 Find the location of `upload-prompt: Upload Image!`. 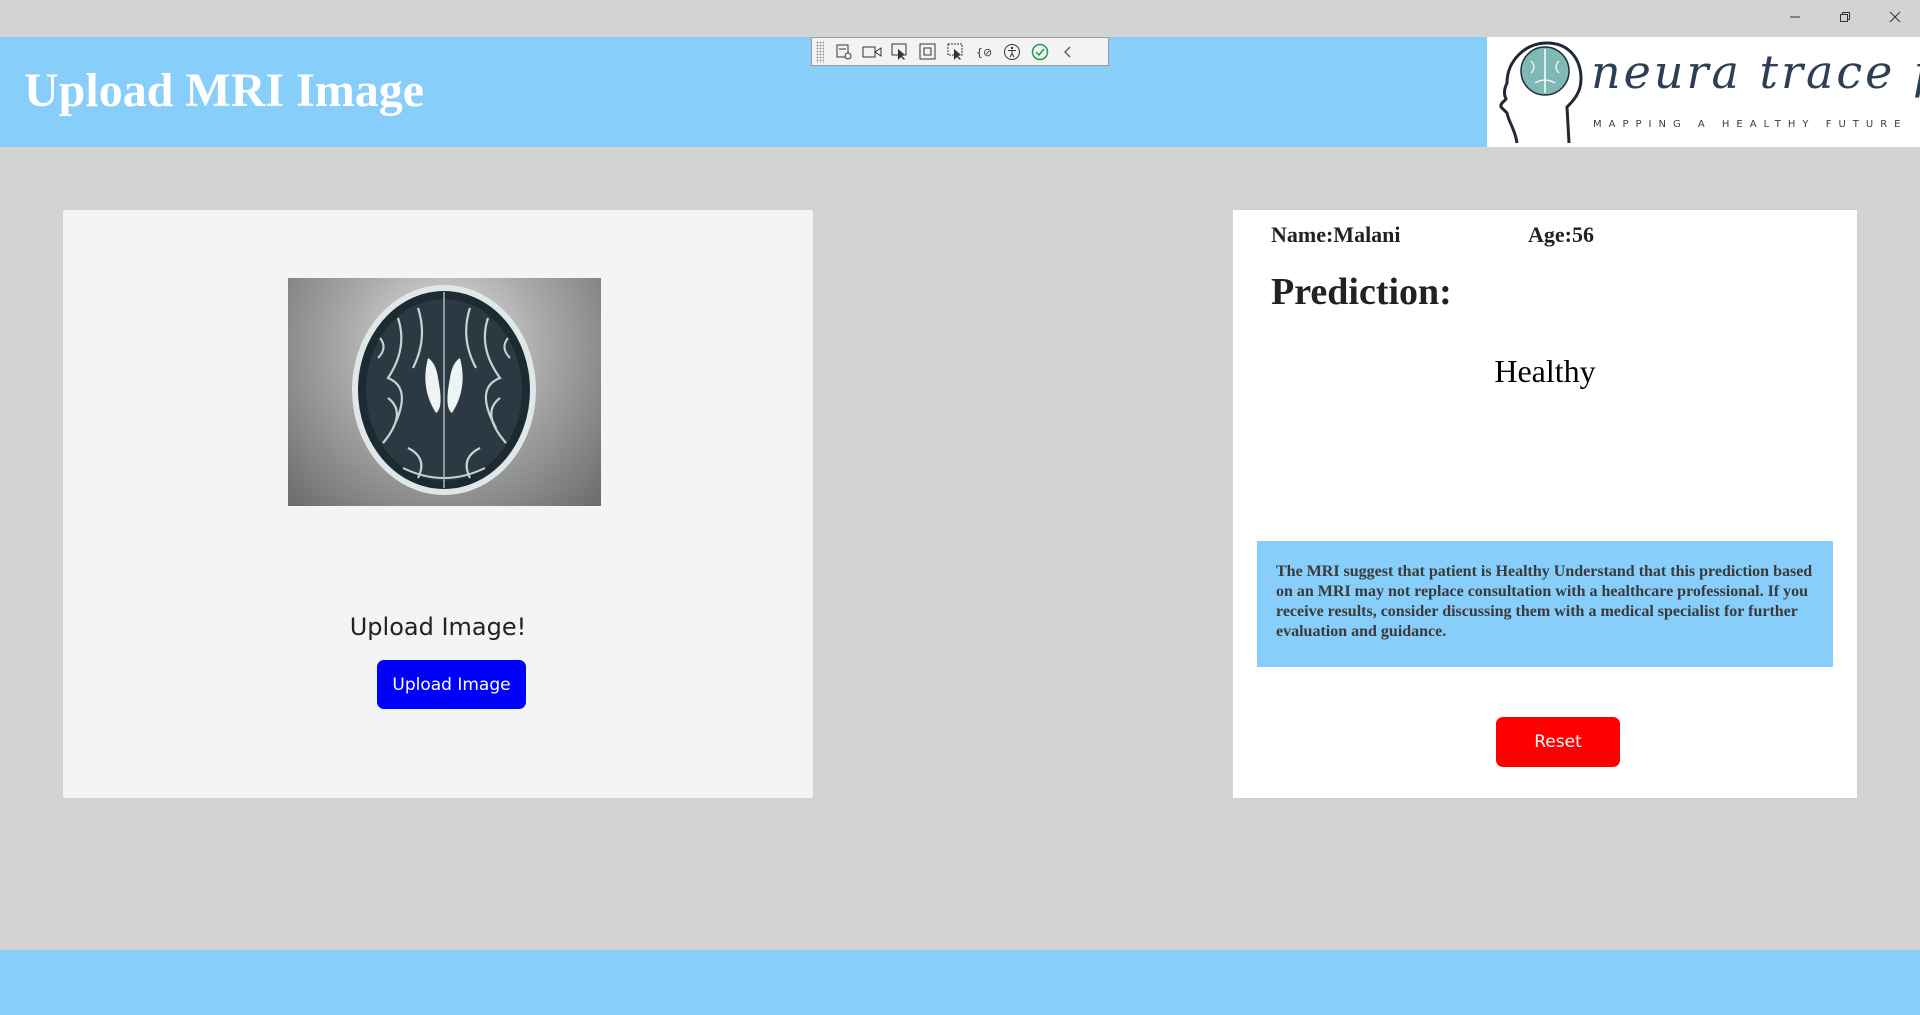

upload-prompt: Upload Image! is located at coordinates (438, 627).